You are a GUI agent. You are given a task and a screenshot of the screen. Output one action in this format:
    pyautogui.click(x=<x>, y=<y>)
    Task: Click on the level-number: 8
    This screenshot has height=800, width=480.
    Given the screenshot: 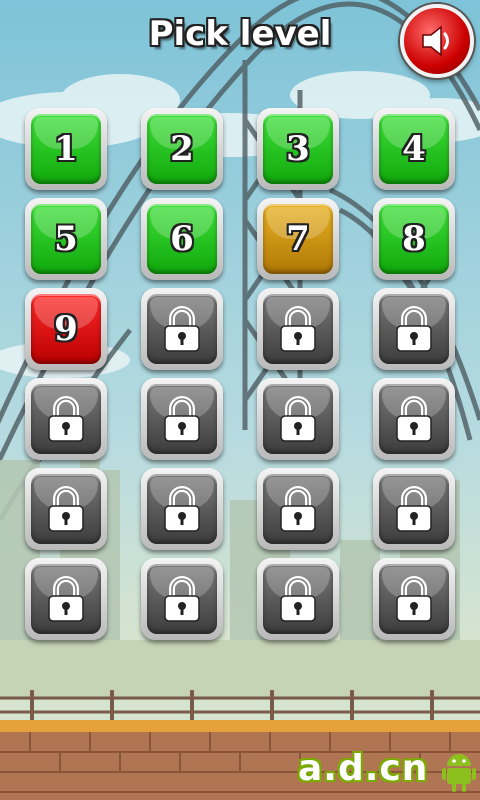 What is the action you would take?
    pyautogui.click(x=414, y=239)
    